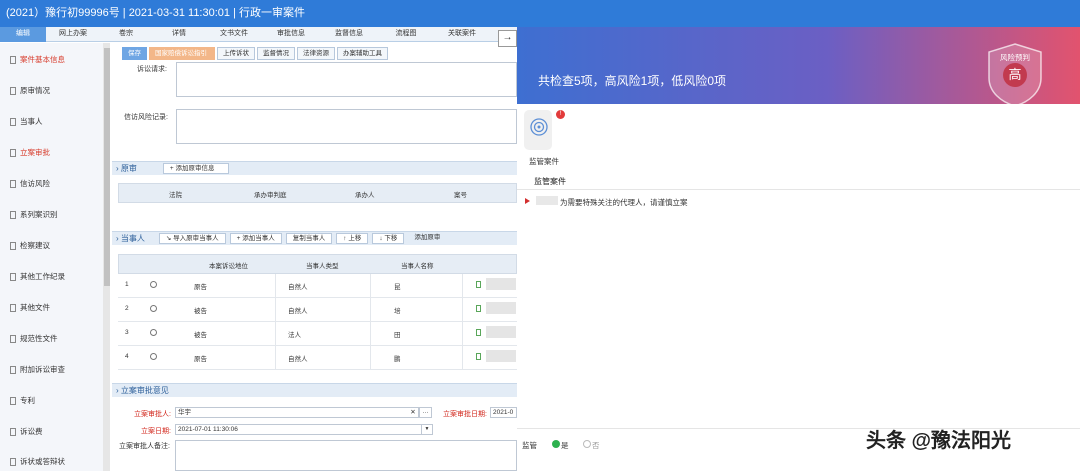 The width and height of the screenshot is (1080, 471). I want to click on copy-party-button: 复制当事人, so click(309, 238).